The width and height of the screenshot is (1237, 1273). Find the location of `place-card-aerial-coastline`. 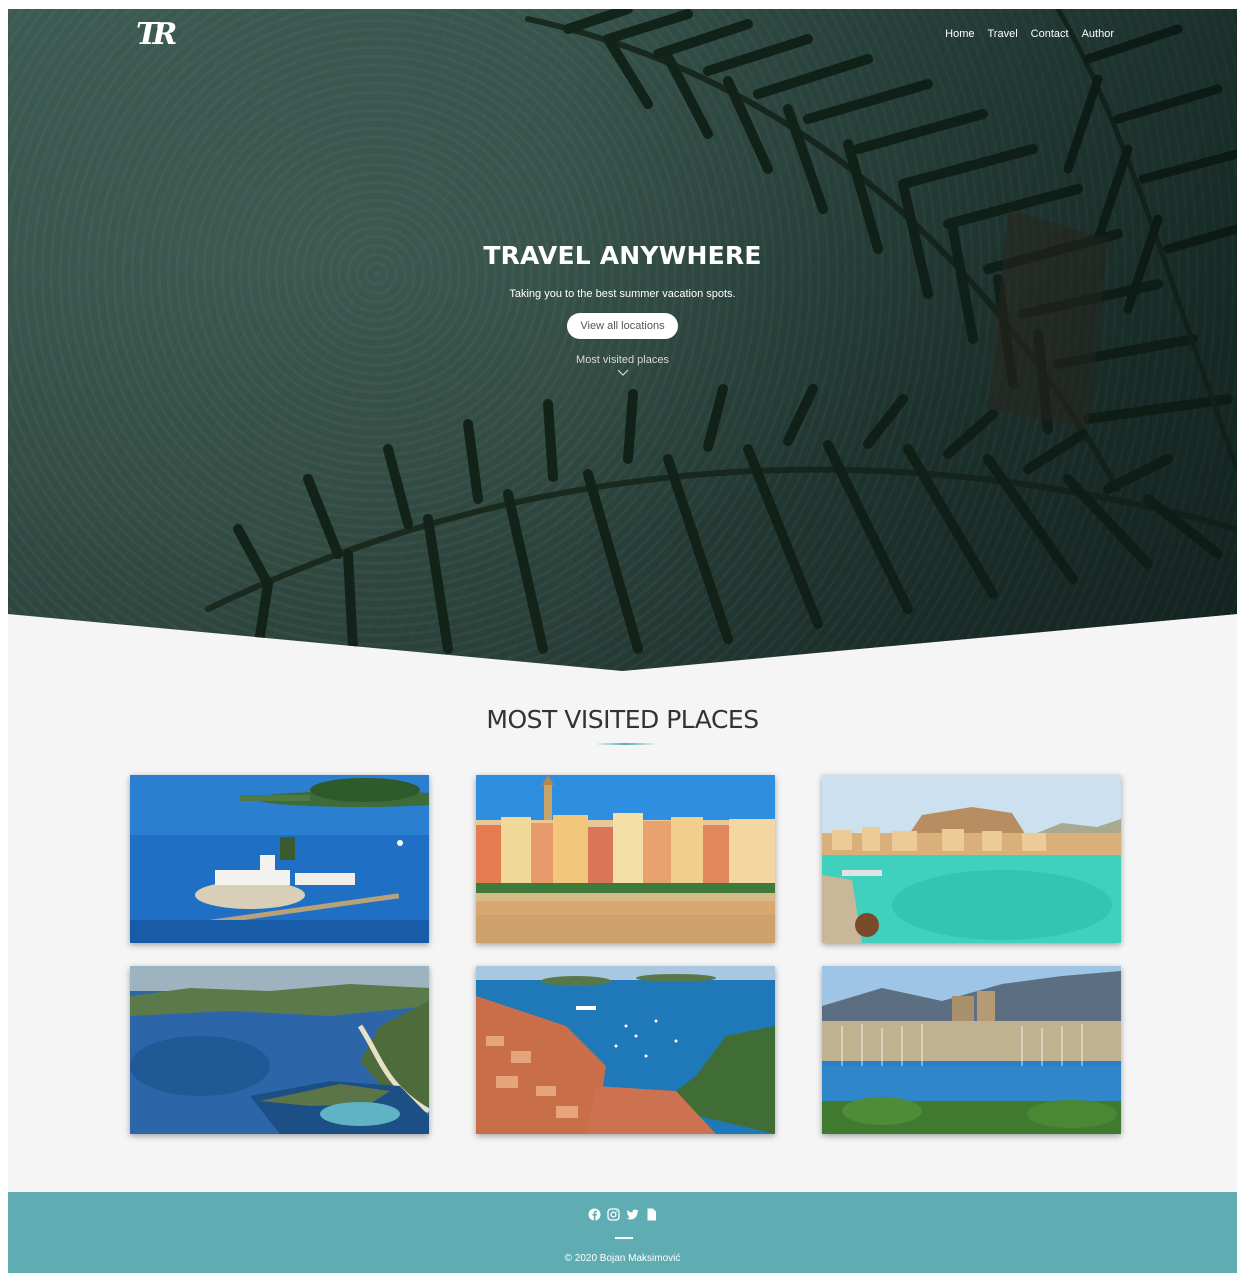

place-card-aerial-coastline is located at coordinates (279, 1050).